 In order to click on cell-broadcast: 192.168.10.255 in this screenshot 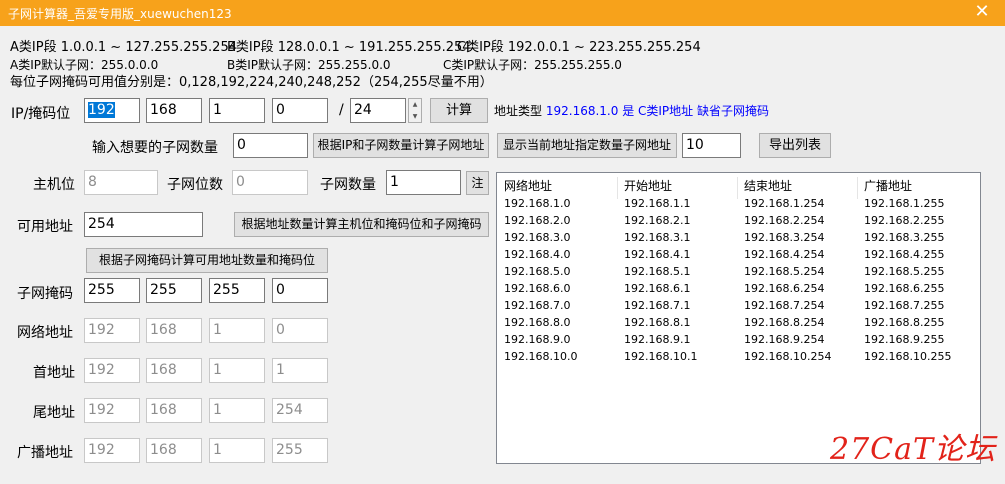, I will do `click(908, 356)`.